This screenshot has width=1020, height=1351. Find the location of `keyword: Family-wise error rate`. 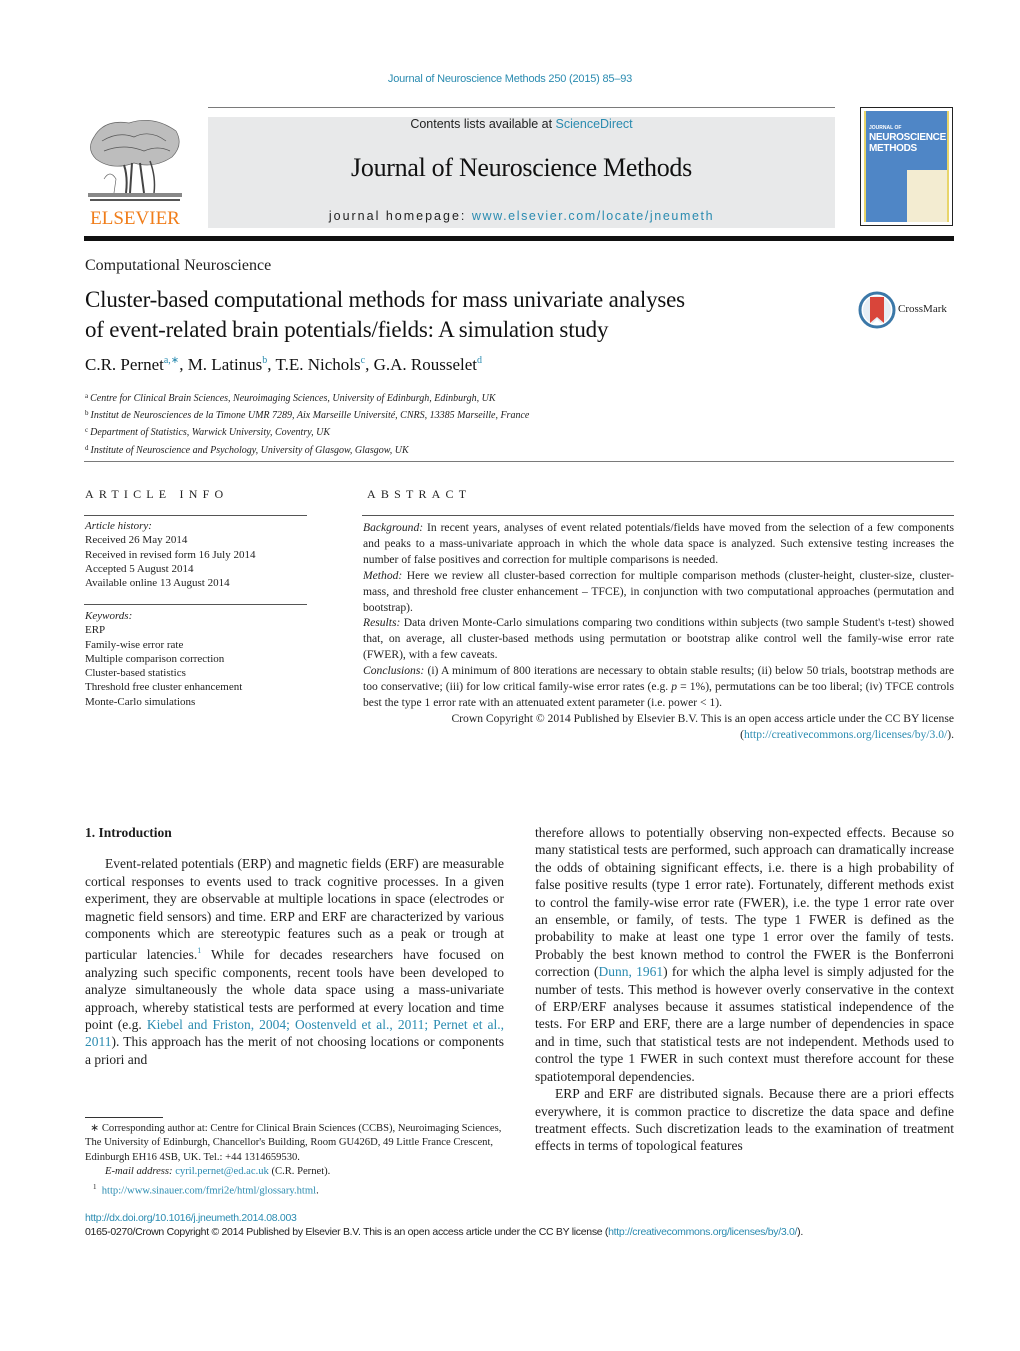

keyword: Family-wise error rate is located at coordinates (134, 644).